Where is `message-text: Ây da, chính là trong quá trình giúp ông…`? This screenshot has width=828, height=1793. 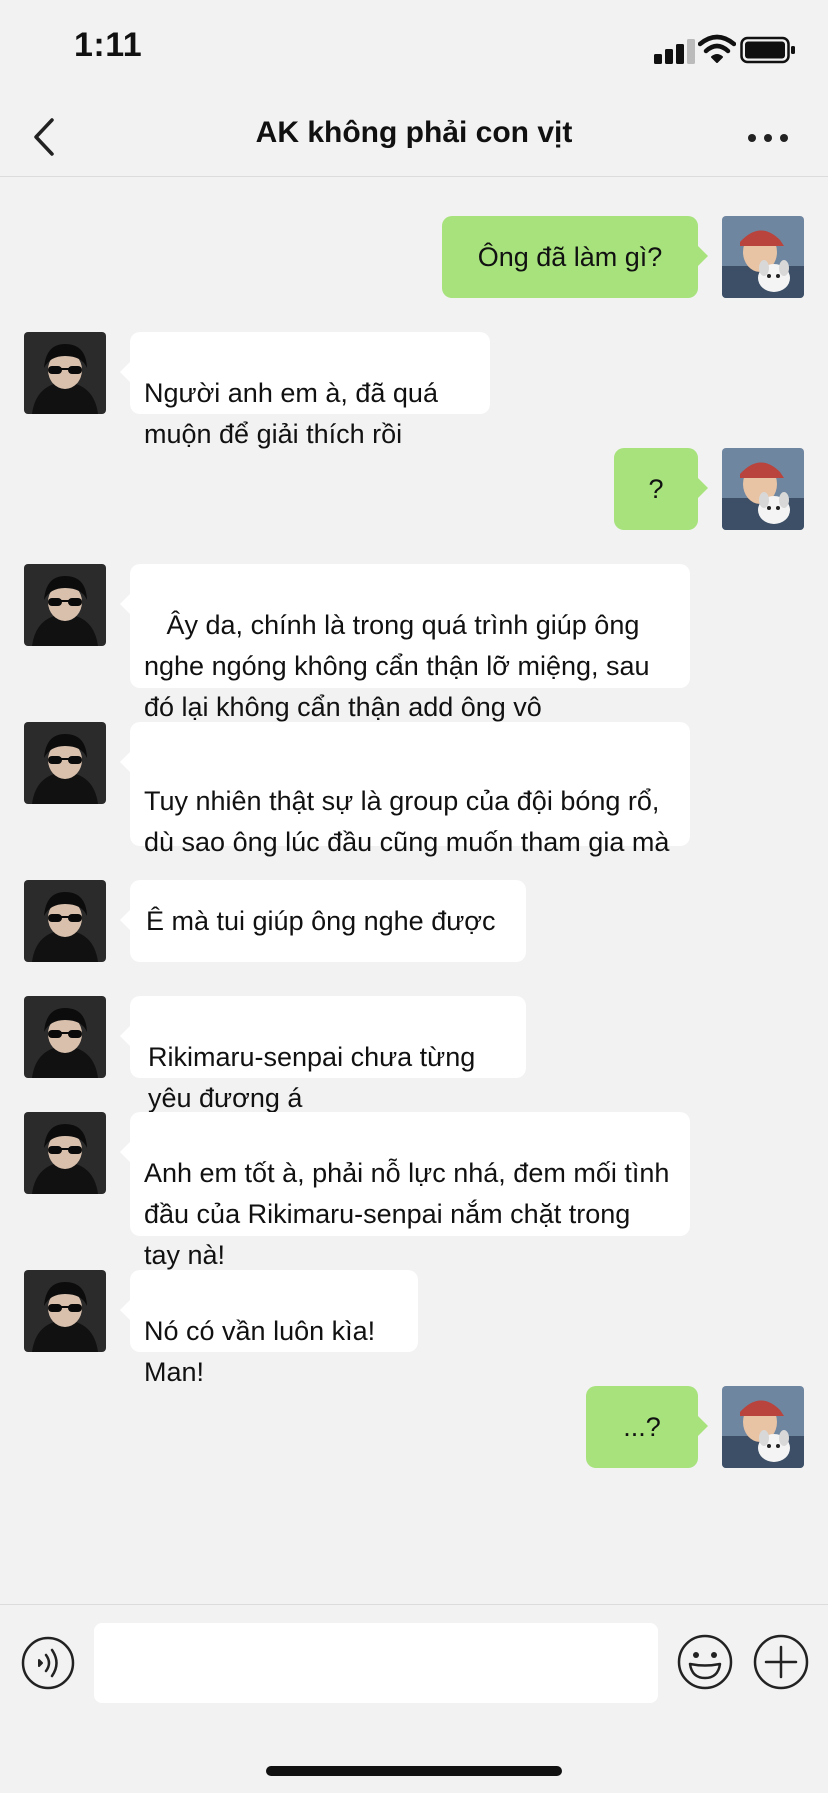
message-text: Ây da, chính là trong quá trình giúp ông… is located at coordinates (397, 666).